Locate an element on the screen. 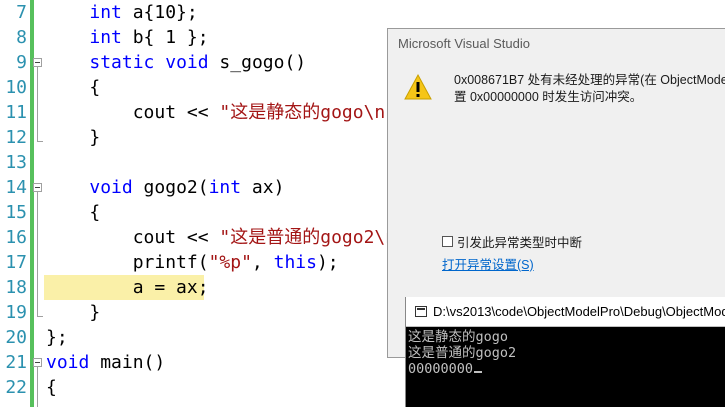  break-on-exception-checkbox is located at coordinates (447, 241).